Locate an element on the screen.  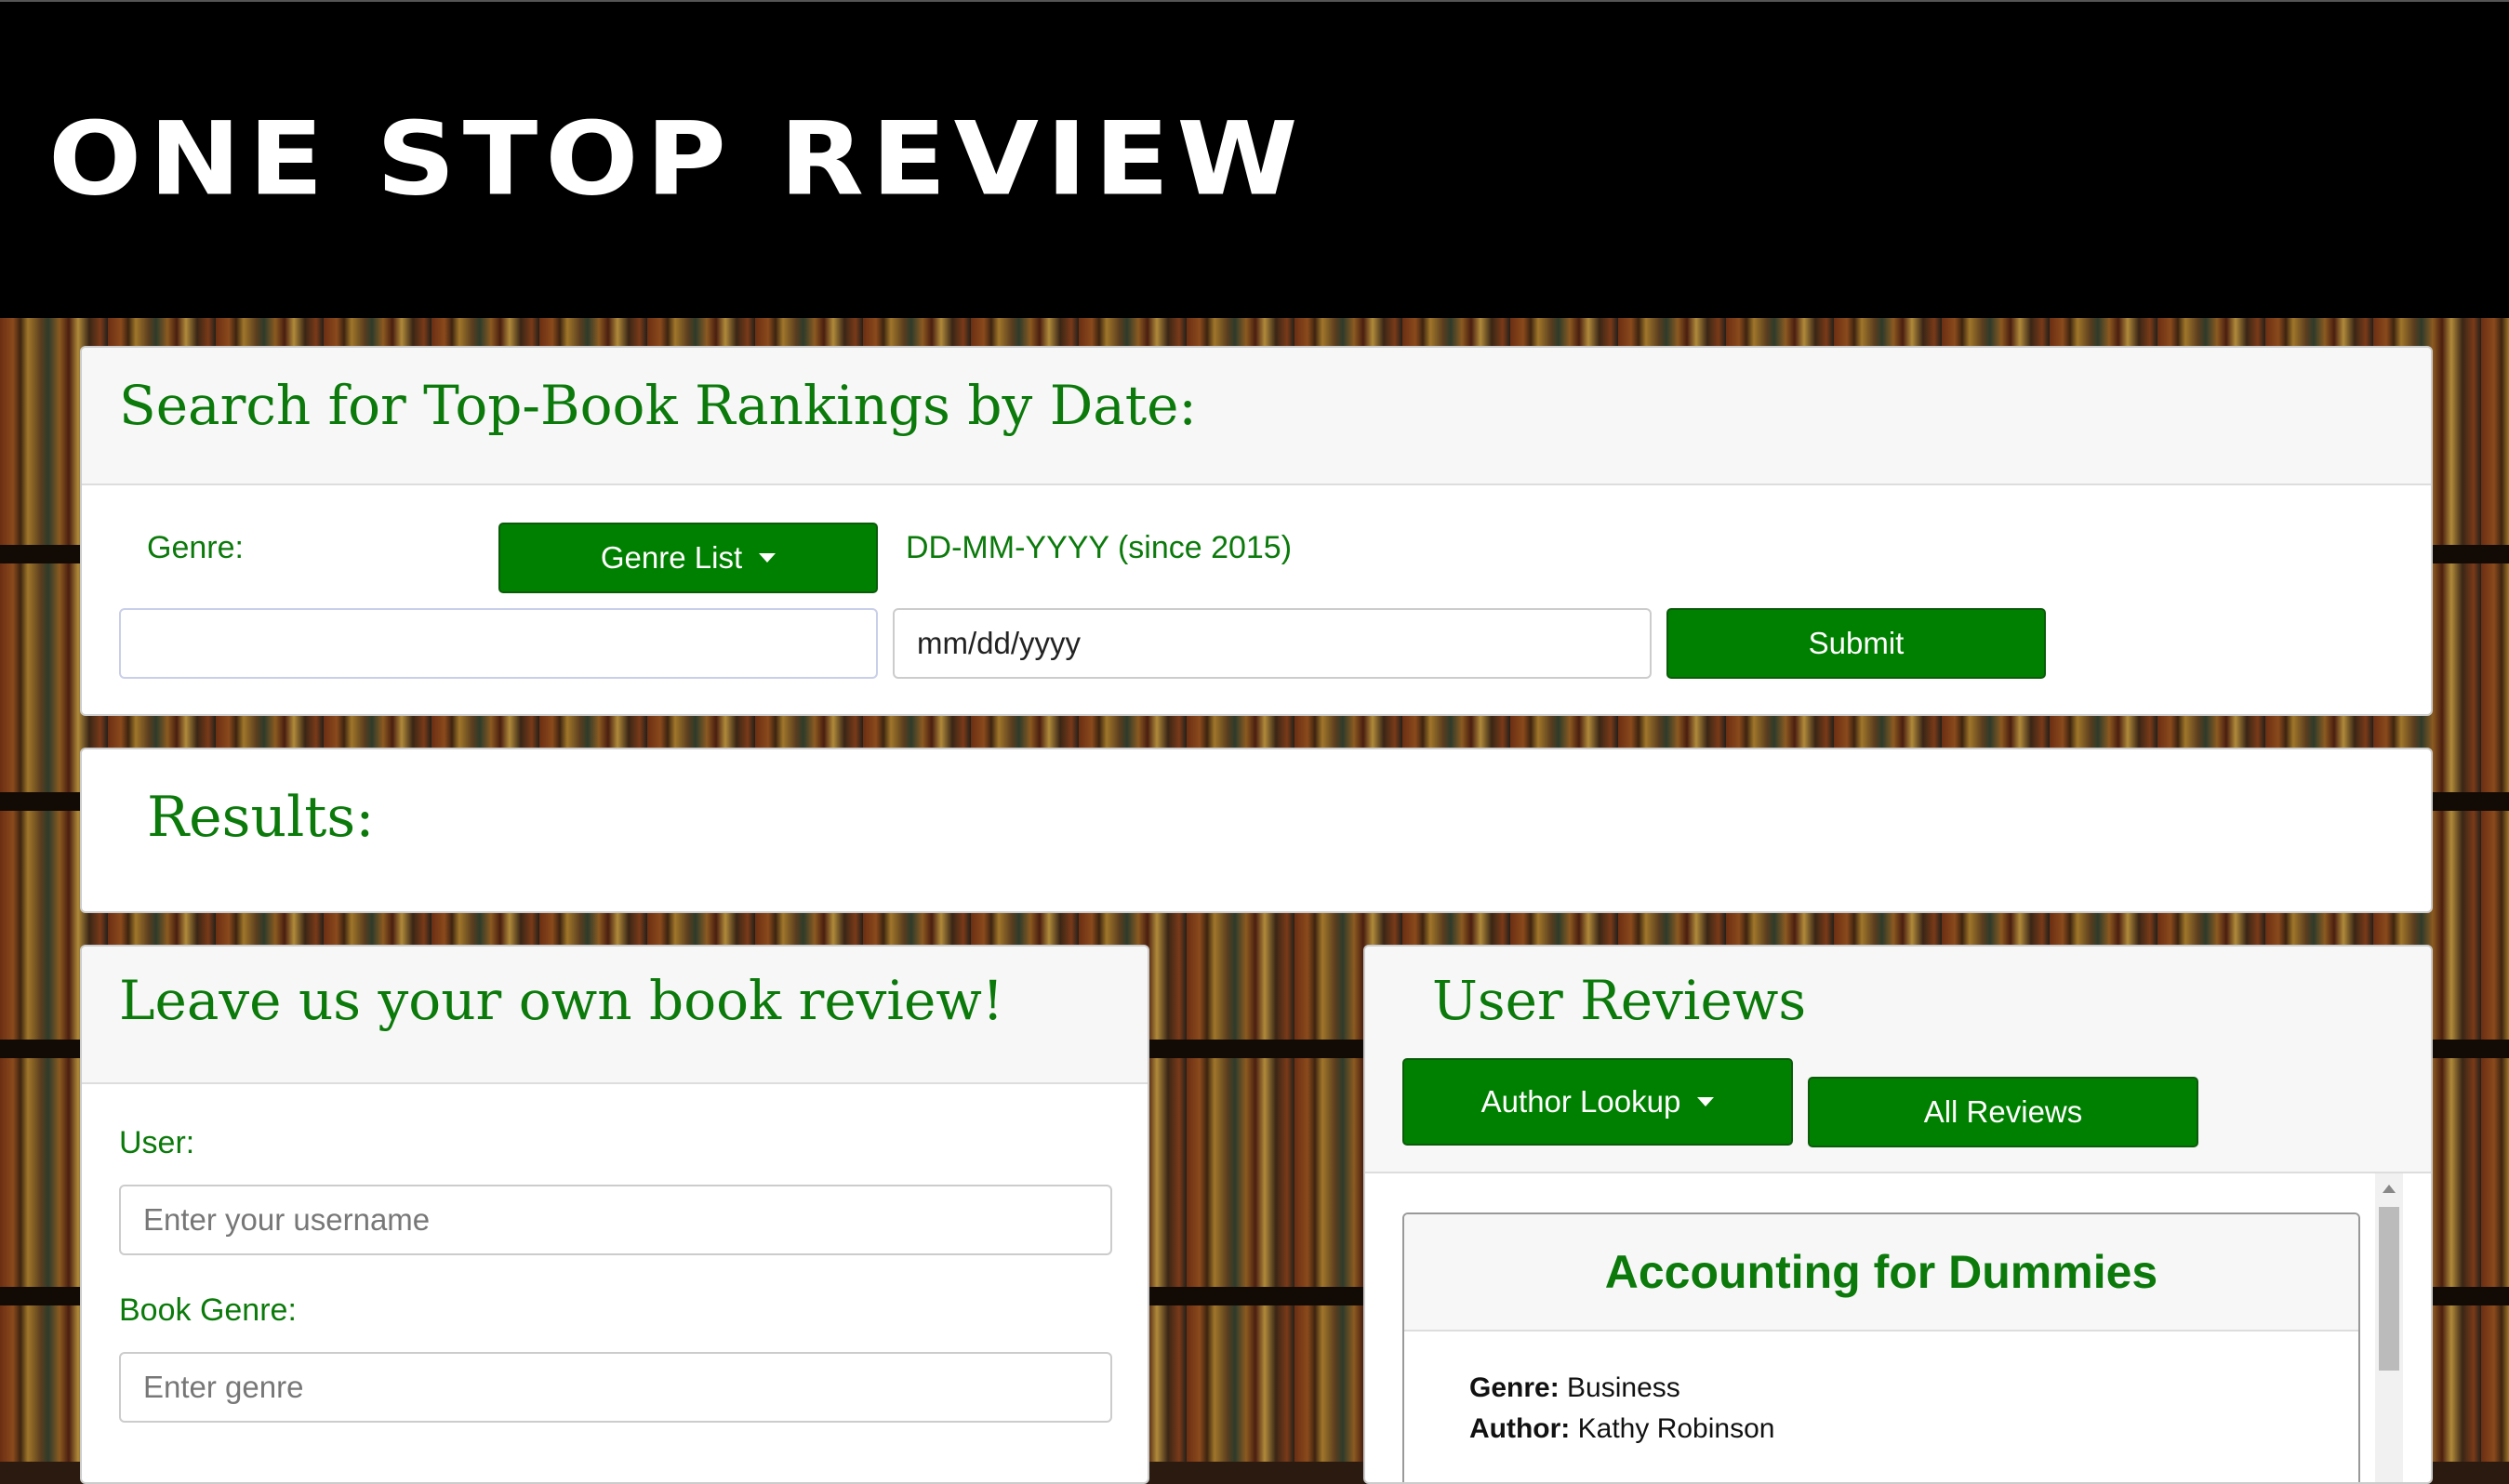
search-card-header: Search for Top-Book Rankings by Date: is located at coordinates (1256, 416).